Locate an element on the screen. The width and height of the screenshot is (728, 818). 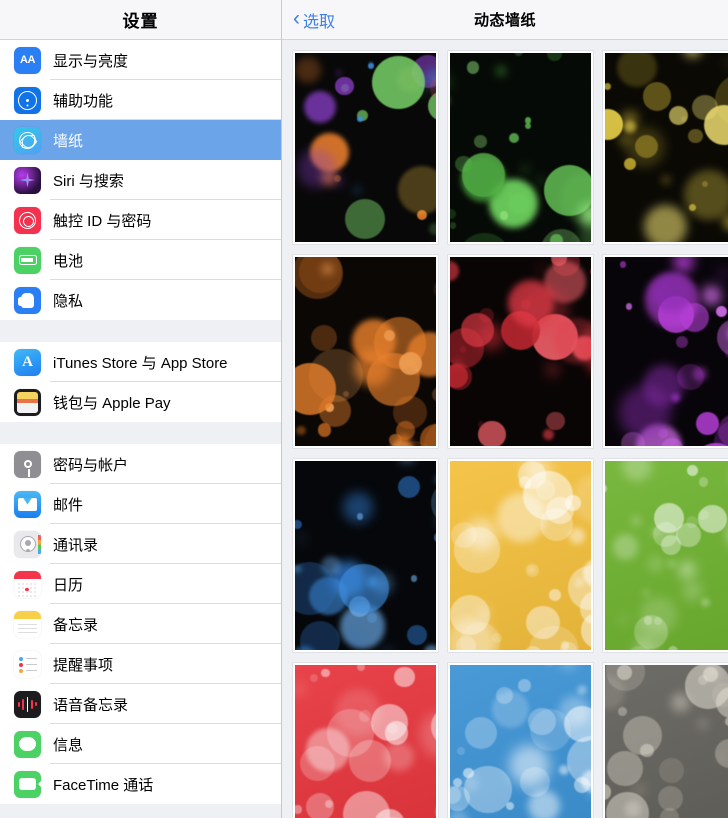
detail-header: ‹ 选取 动态墙纸 is located at coordinates (505, 20).